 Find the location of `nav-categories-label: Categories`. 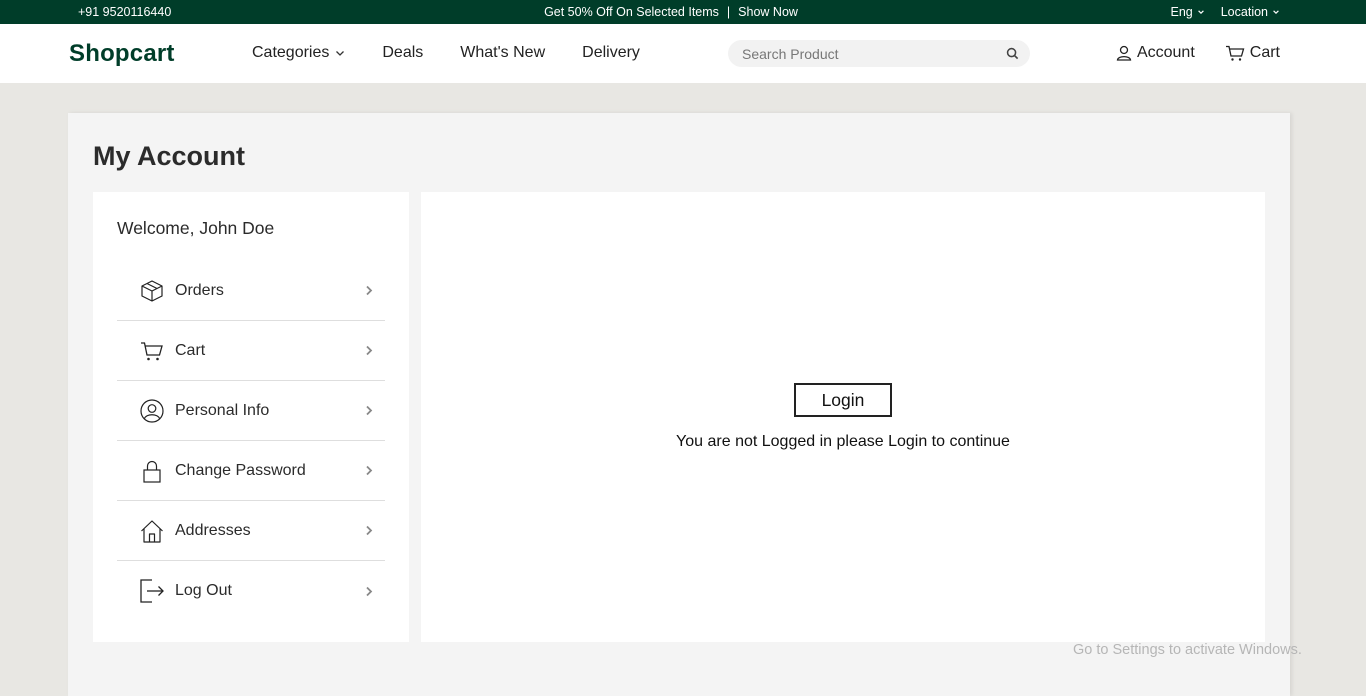

nav-categories-label: Categories is located at coordinates (291, 52).